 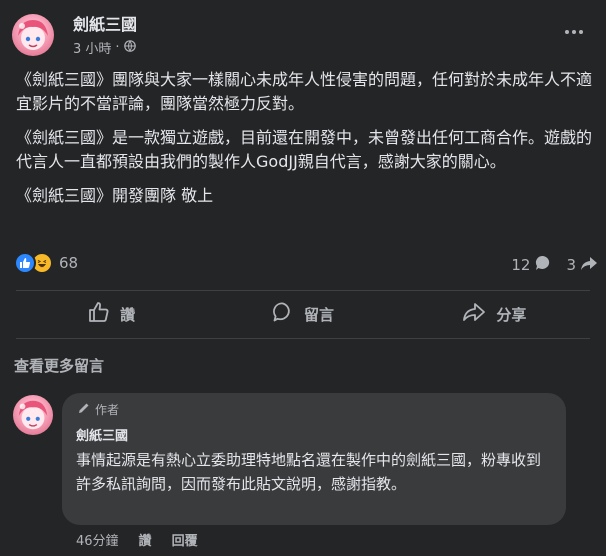 What do you see at coordinates (33, 35) in the screenshot?
I see `page-avatar` at bounding box center [33, 35].